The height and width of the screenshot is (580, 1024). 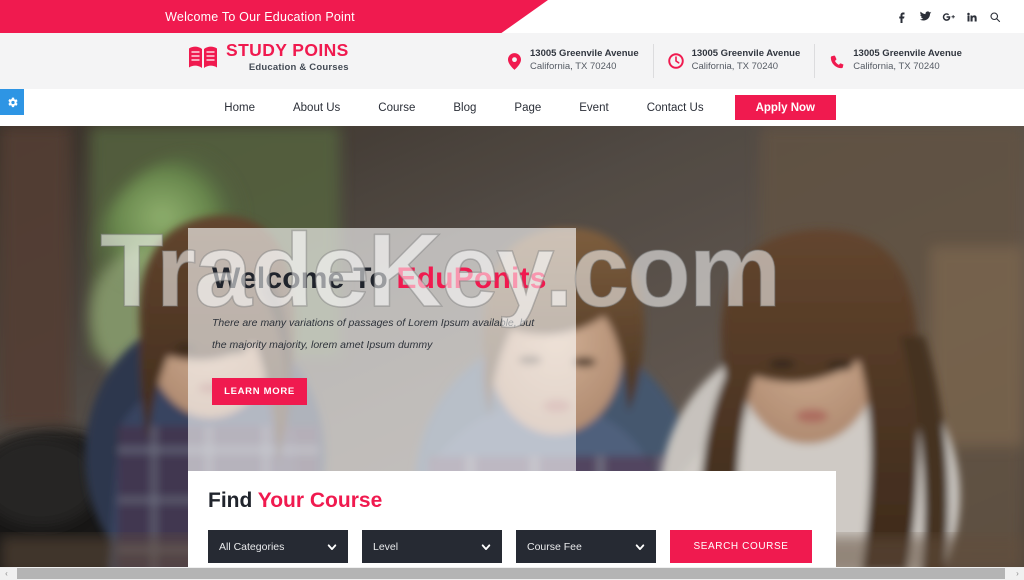 I want to click on nav-item-about-us: About Us, so click(x=316, y=107).